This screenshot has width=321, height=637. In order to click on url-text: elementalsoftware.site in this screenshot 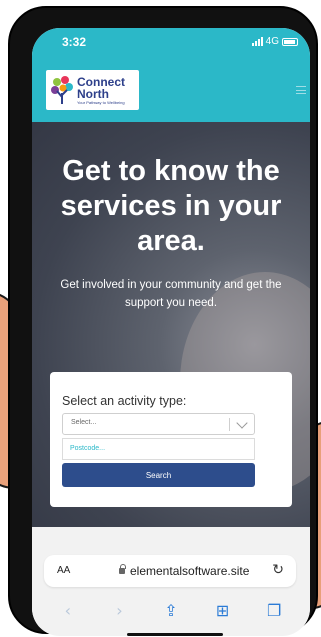, I will do `click(190, 571)`.